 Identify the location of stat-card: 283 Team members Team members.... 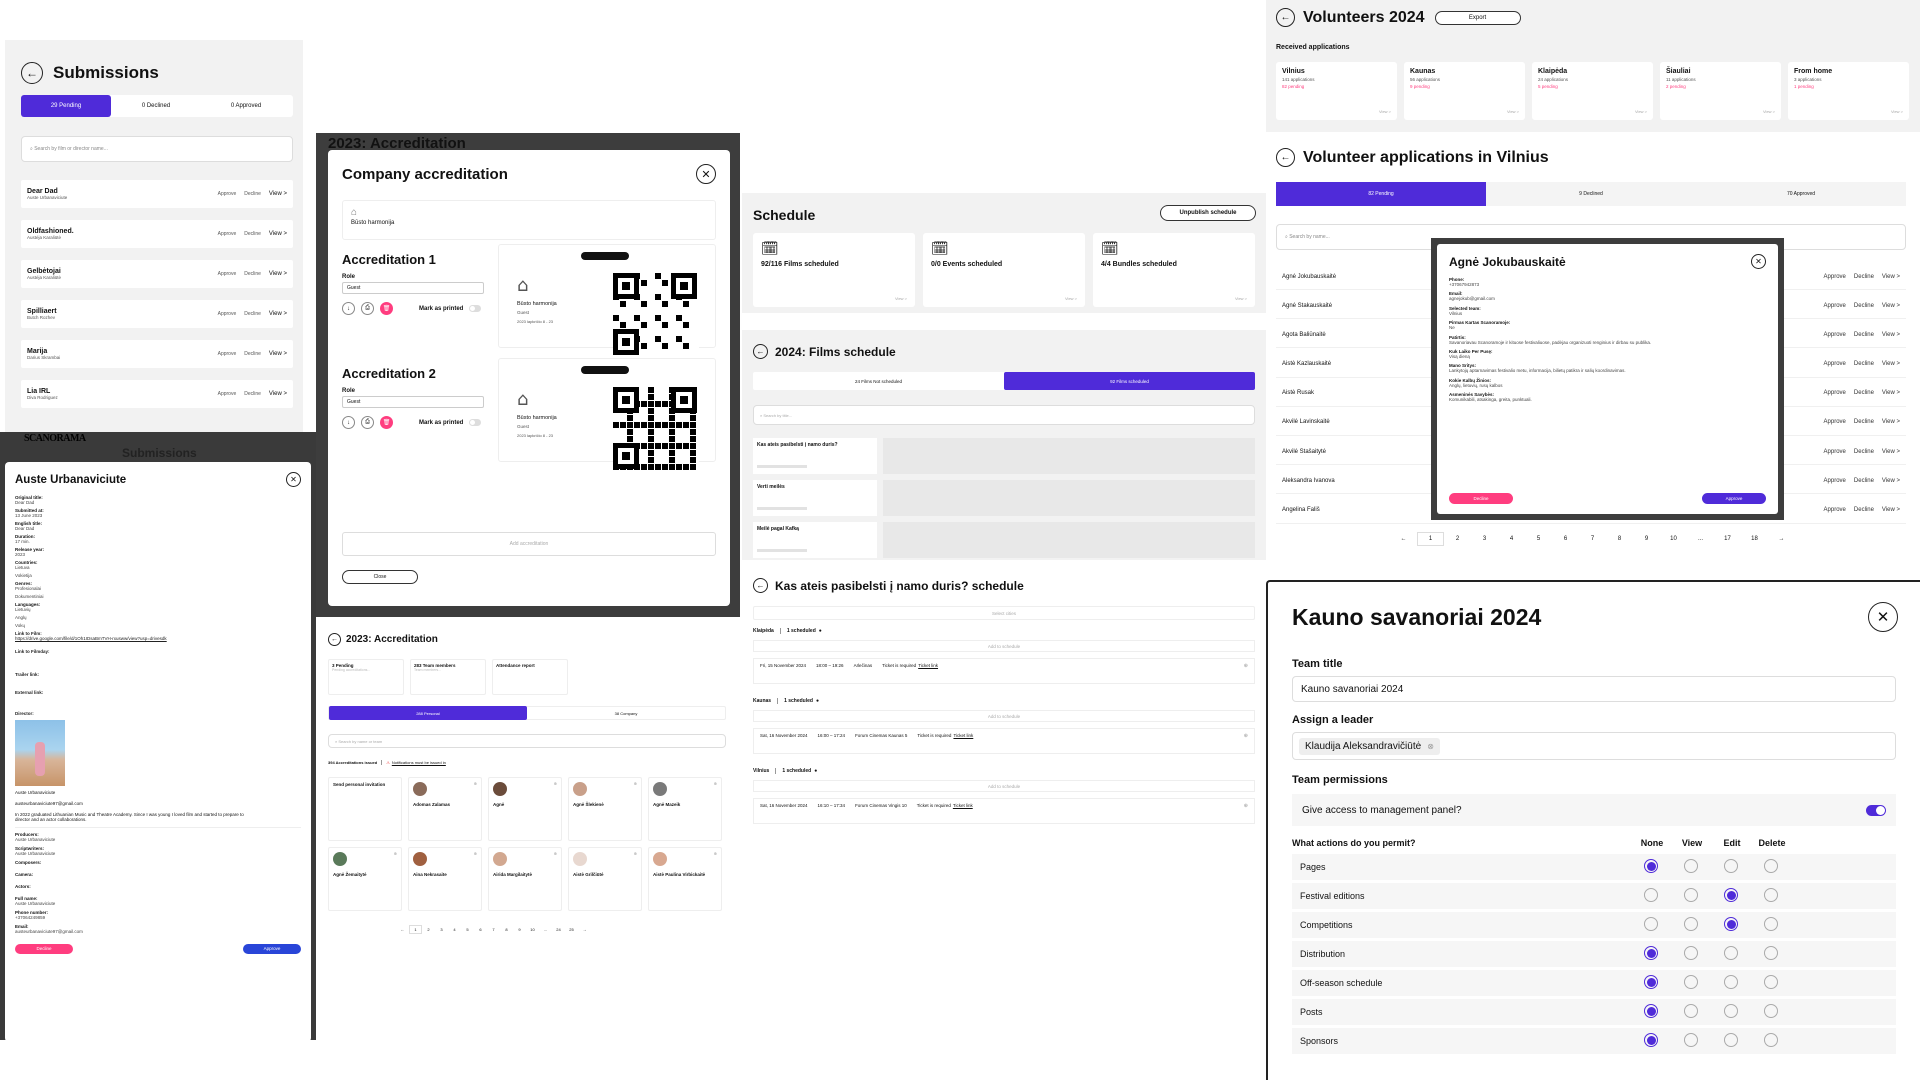
(448, 677).